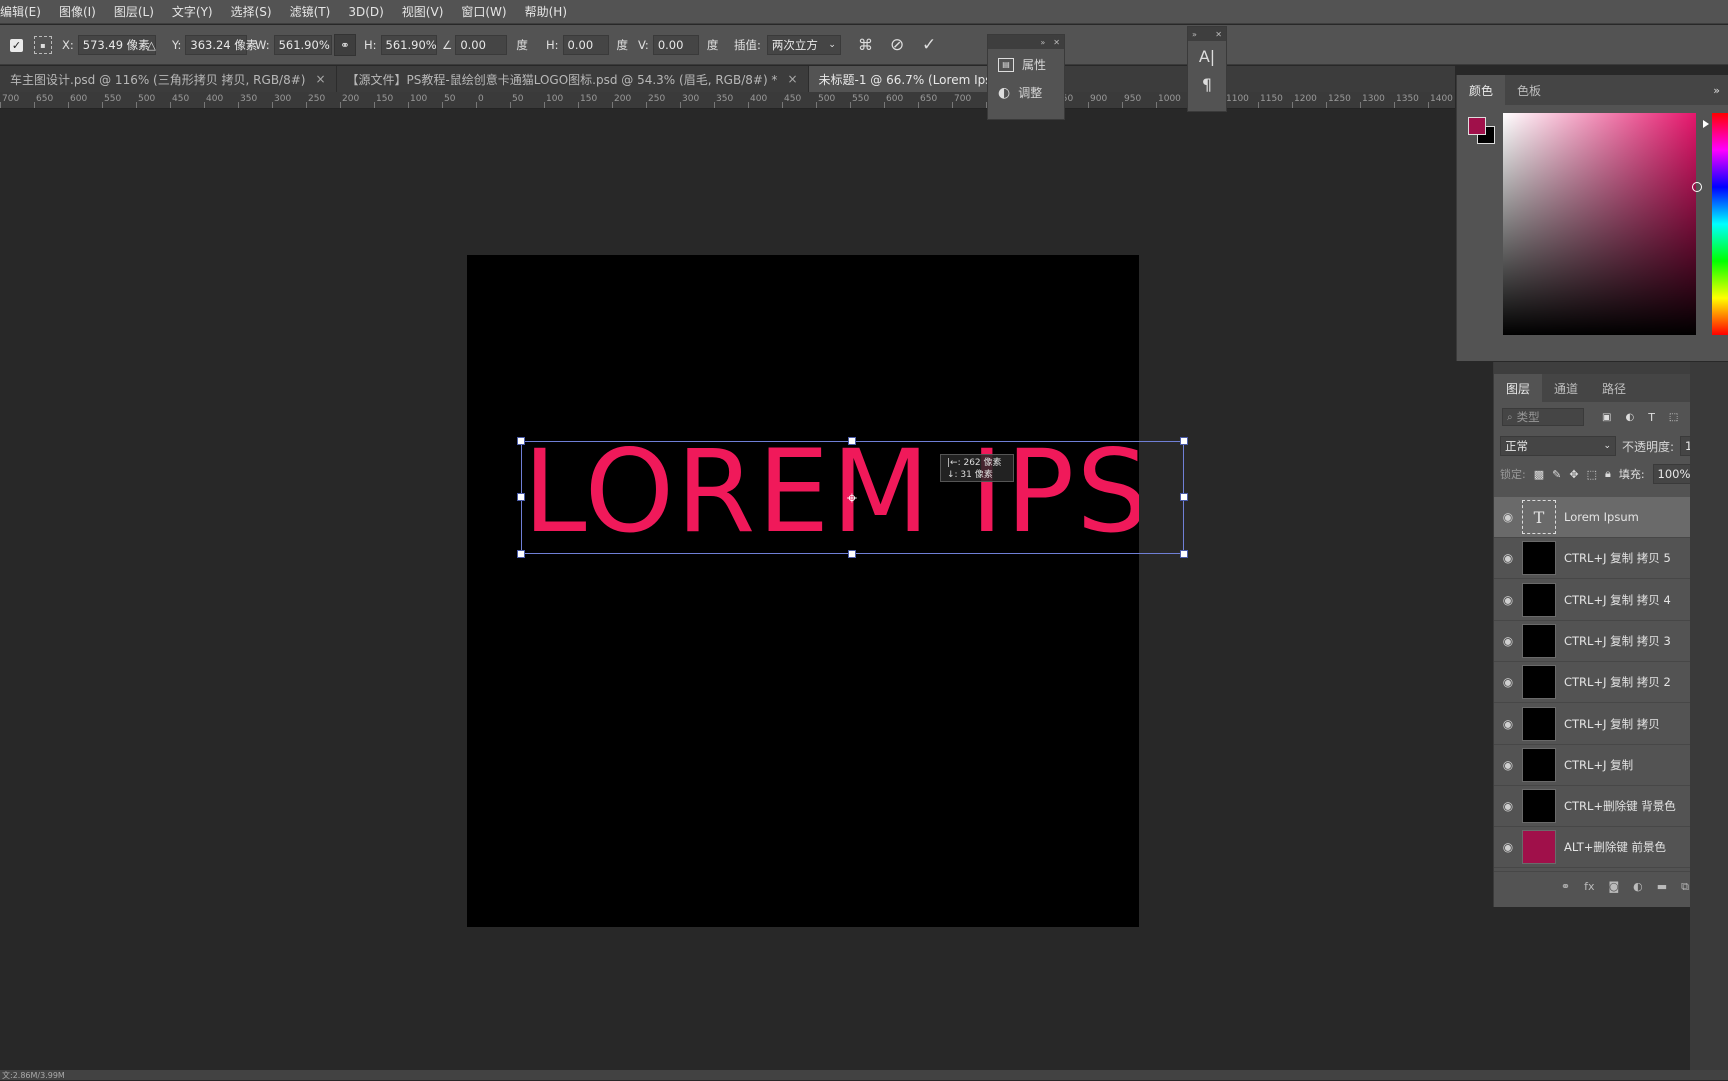 The image size is (1728, 1081). What do you see at coordinates (1539, 517) in the screenshot?
I see `text-layer-thumbnail: T` at bounding box center [1539, 517].